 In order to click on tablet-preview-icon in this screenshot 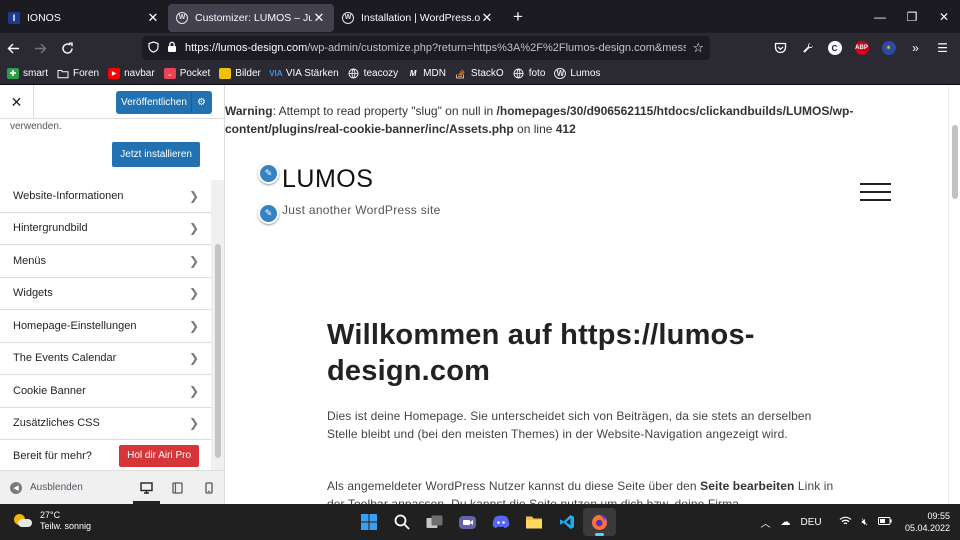, I will do `click(177, 488)`.